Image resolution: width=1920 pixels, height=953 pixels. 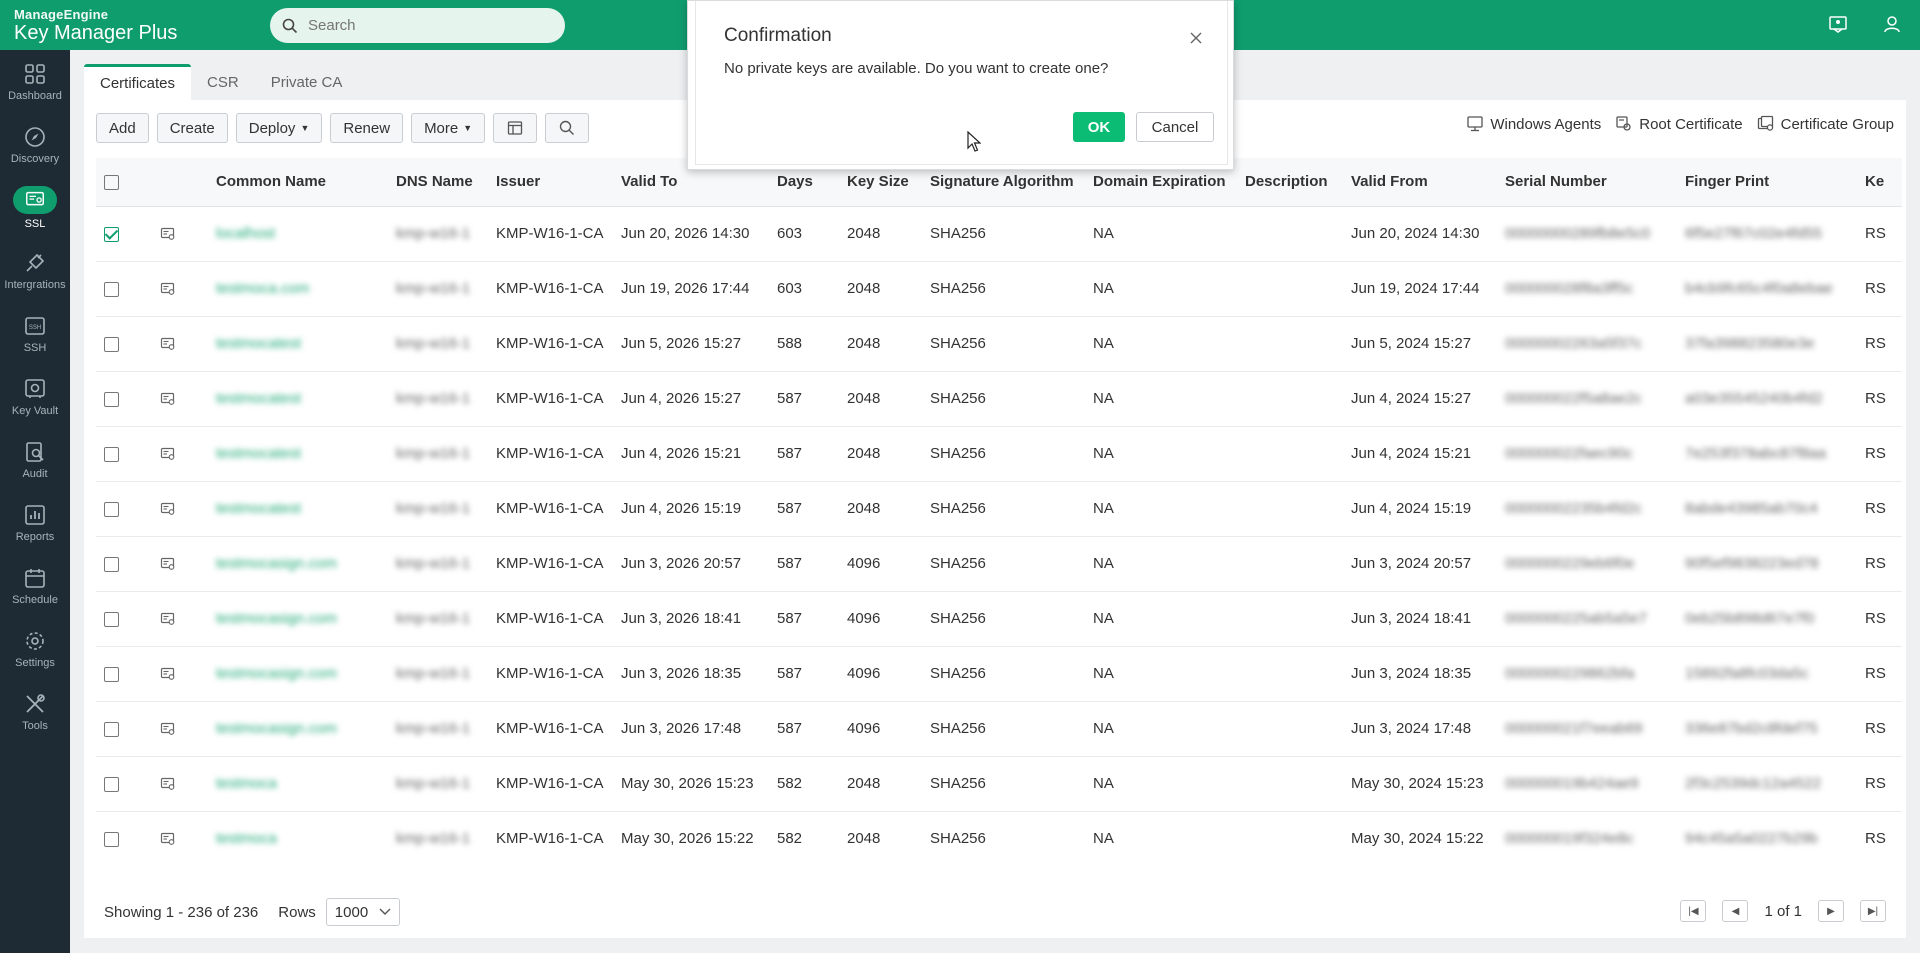 I want to click on chat-icon, so click(x=1838, y=24).